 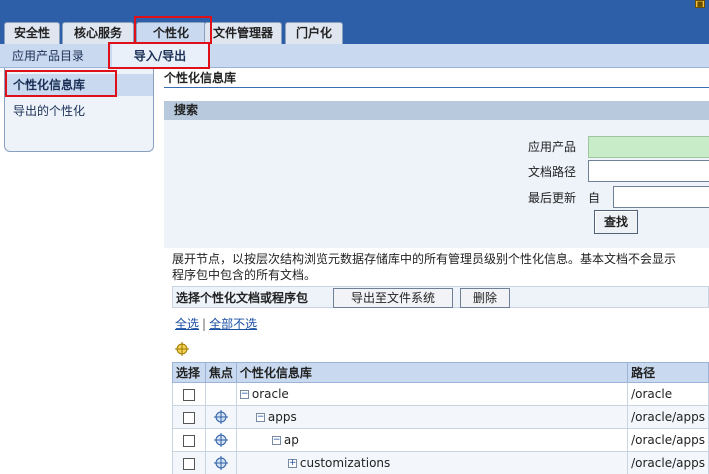 What do you see at coordinates (700, 4) in the screenshot?
I see `lock-icon: ■` at bounding box center [700, 4].